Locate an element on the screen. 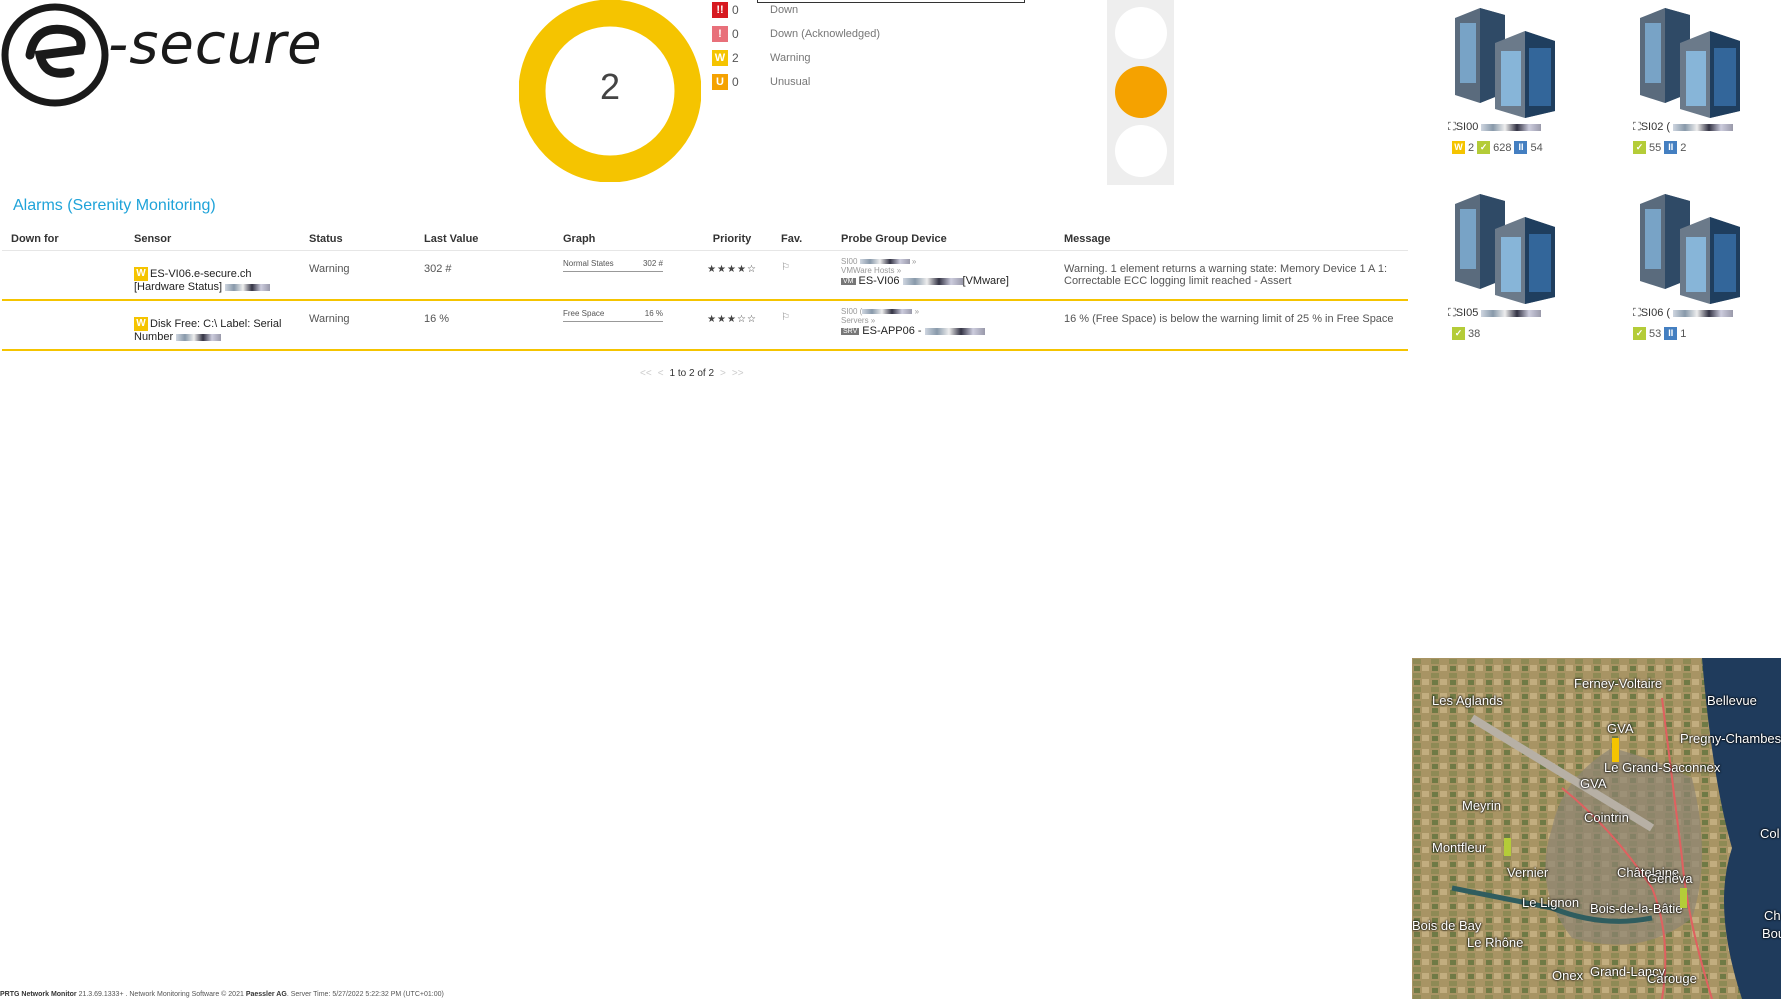 The height and width of the screenshot is (999, 1781). server-group-tile: ⛶SI05 ✓ 38 is located at coordinates (1538, 276).